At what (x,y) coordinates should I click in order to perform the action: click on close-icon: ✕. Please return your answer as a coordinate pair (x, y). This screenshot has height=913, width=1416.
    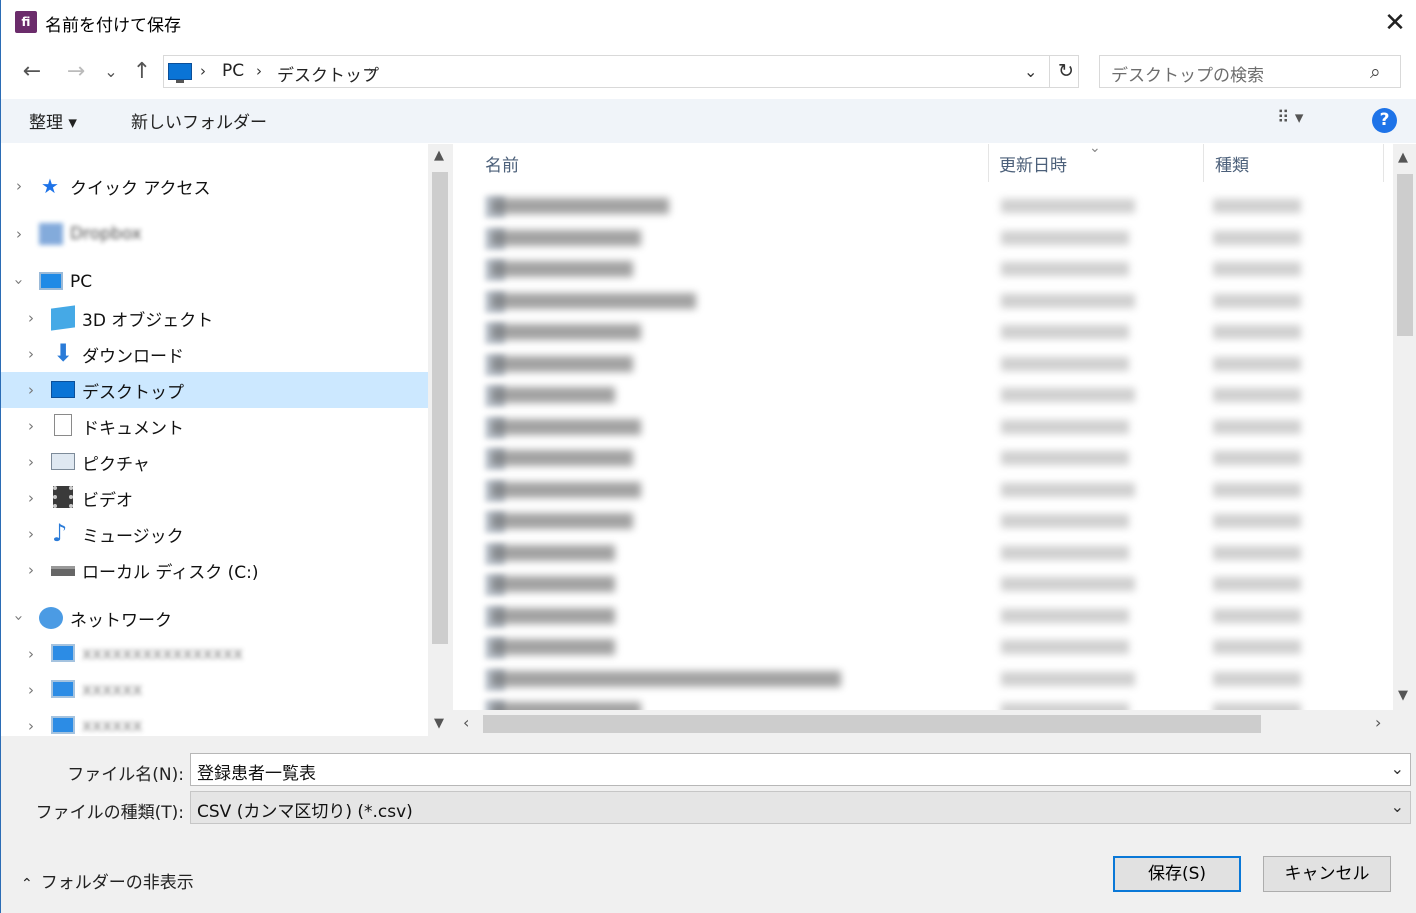
    Looking at the image, I should click on (1395, 23).